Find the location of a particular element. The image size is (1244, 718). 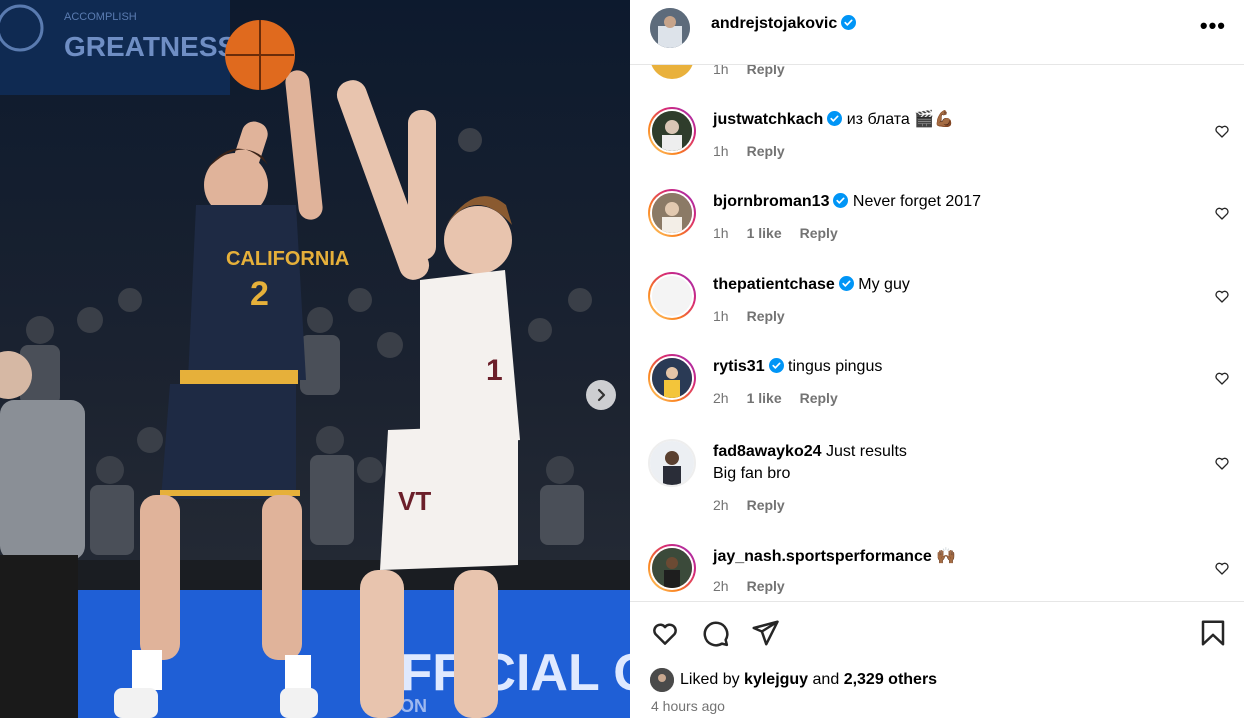

comment-text: justwatchkach из блата 🎬💪🏾 is located at coordinates (833, 120).